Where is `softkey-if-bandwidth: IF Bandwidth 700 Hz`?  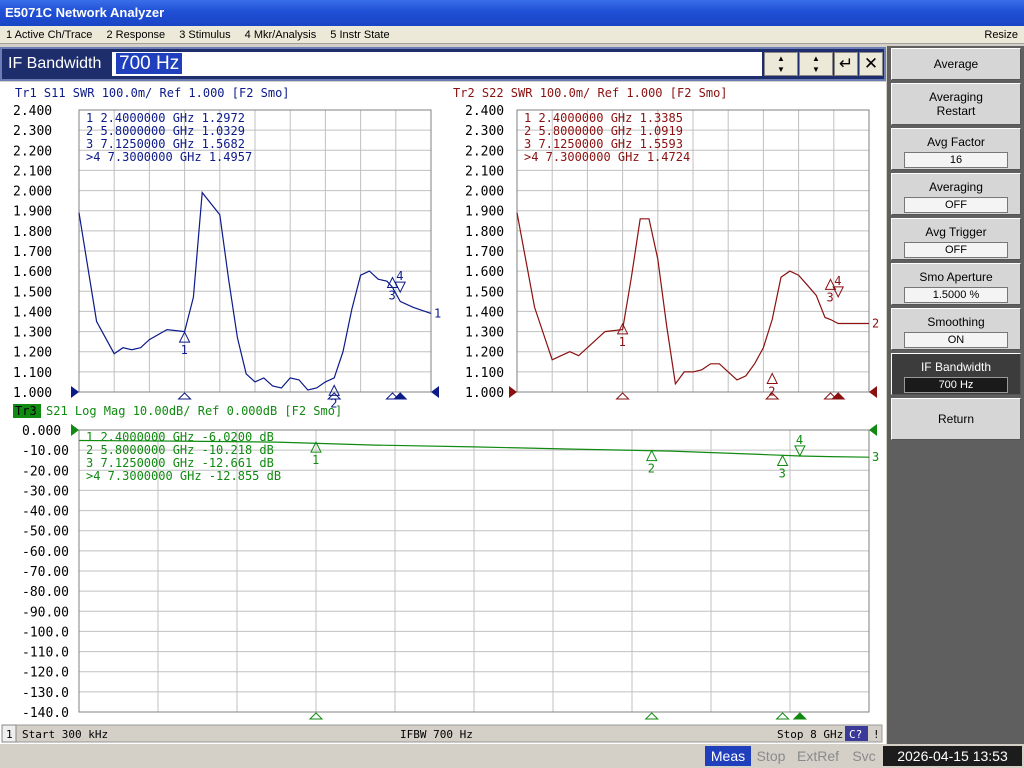
softkey-if-bandwidth: IF Bandwidth 700 Hz is located at coordinates (956, 374).